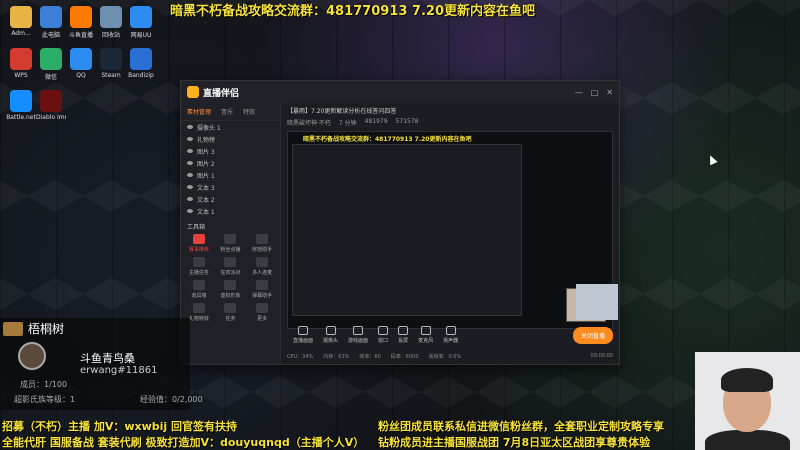 The height and width of the screenshot is (450, 800). Describe the element at coordinates (597, 302) in the screenshot. I see `small-webcam-feed` at that location.